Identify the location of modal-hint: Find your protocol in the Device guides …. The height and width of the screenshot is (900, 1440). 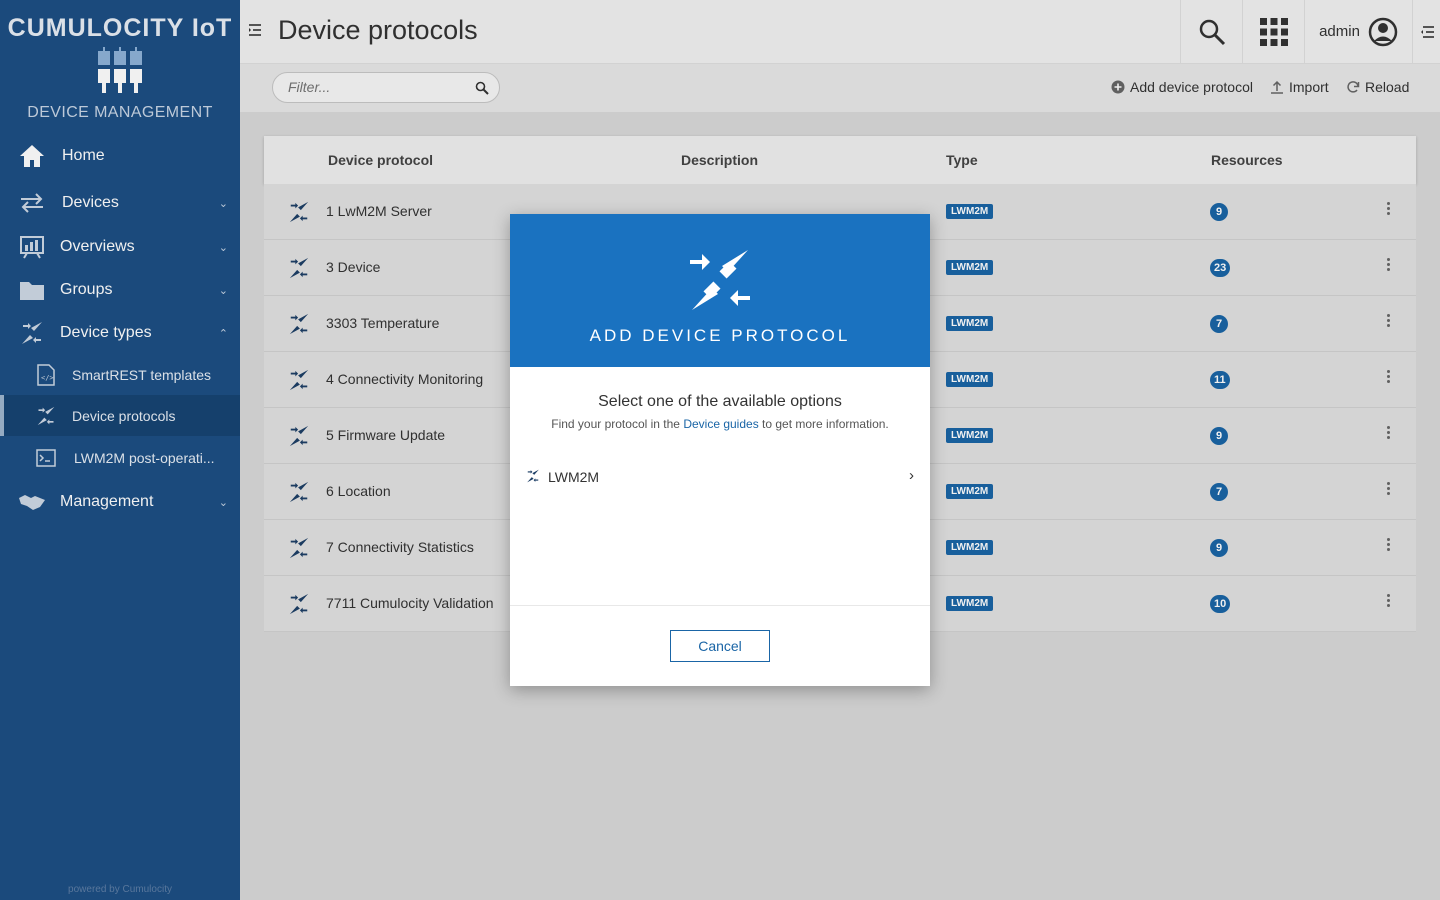
(720, 424).